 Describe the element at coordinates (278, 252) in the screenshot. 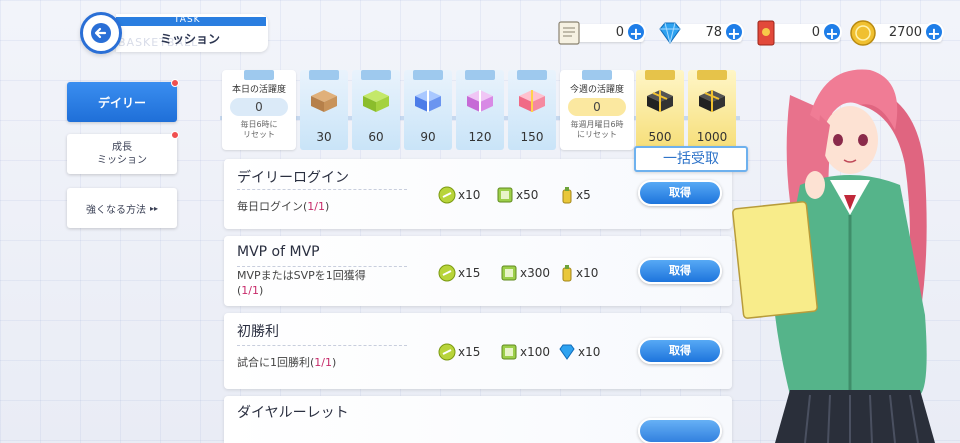

I see `mission-title: MVP of MVP` at that location.